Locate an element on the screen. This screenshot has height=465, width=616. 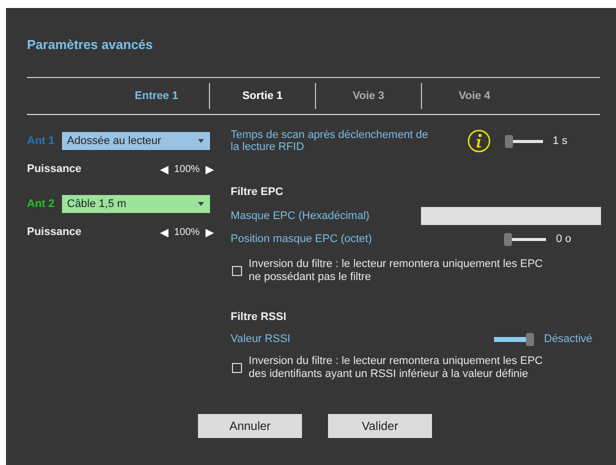
dropdown: Adossée au lecteur is located at coordinates (136, 141).